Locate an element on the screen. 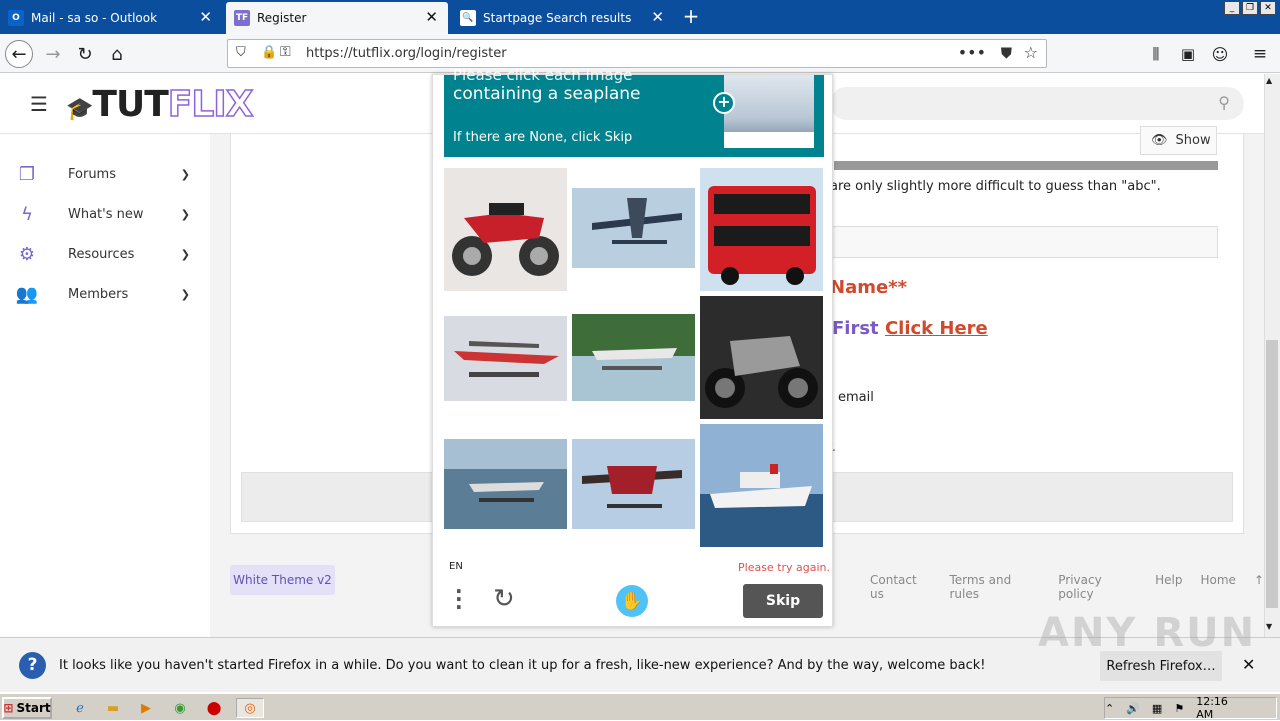 This screenshot has width=1280, height=721. password-strength-meter is located at coordinates (1026, 165).